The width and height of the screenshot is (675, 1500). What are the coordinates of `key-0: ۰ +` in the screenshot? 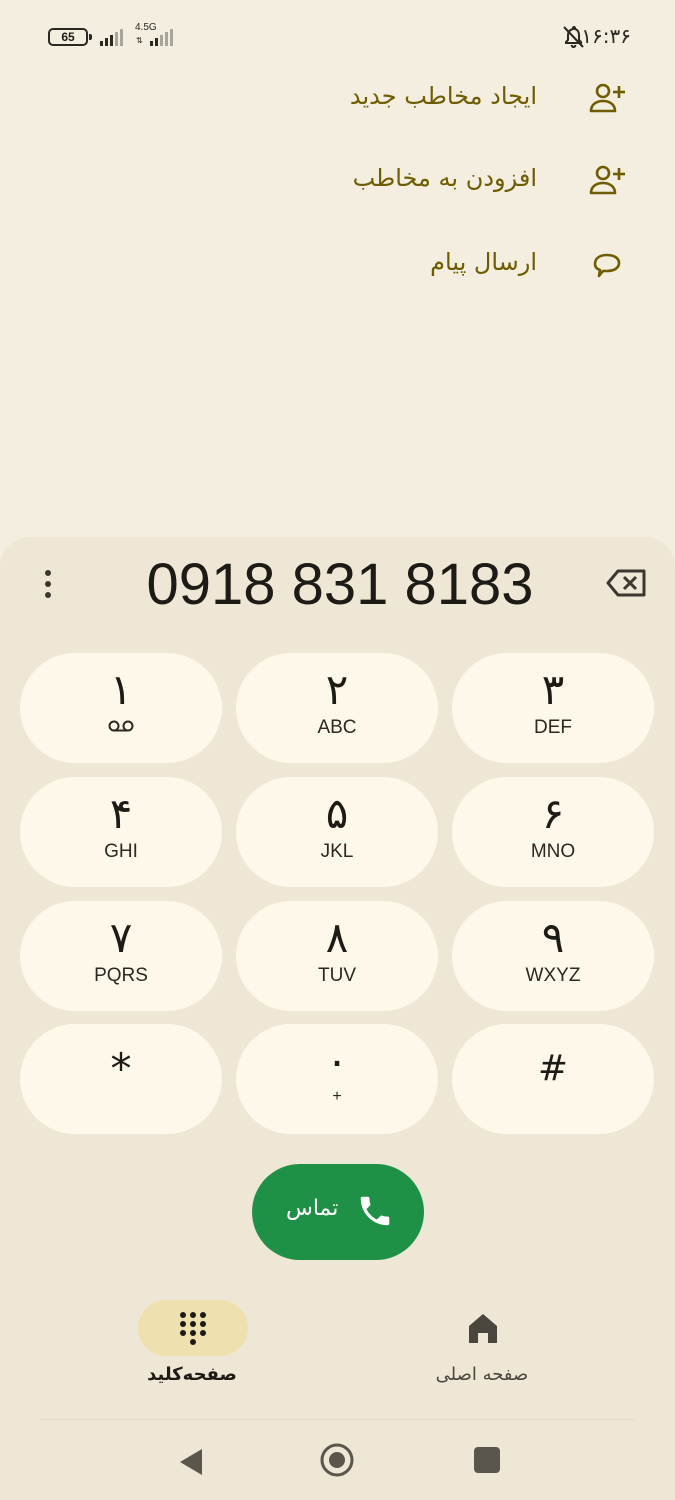 It's located at (337, 1079).